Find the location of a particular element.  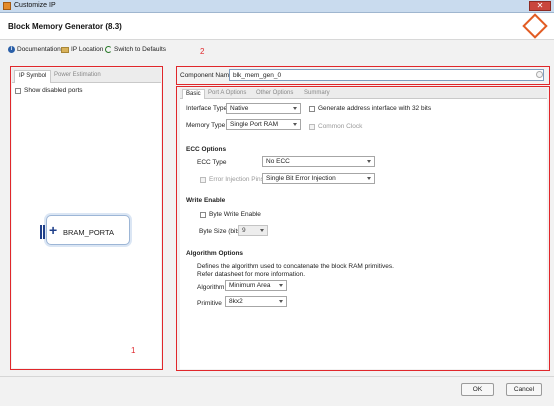

gen-addr-32-label: Generate address interface with 32 bits is located at coordinates (375, 108).